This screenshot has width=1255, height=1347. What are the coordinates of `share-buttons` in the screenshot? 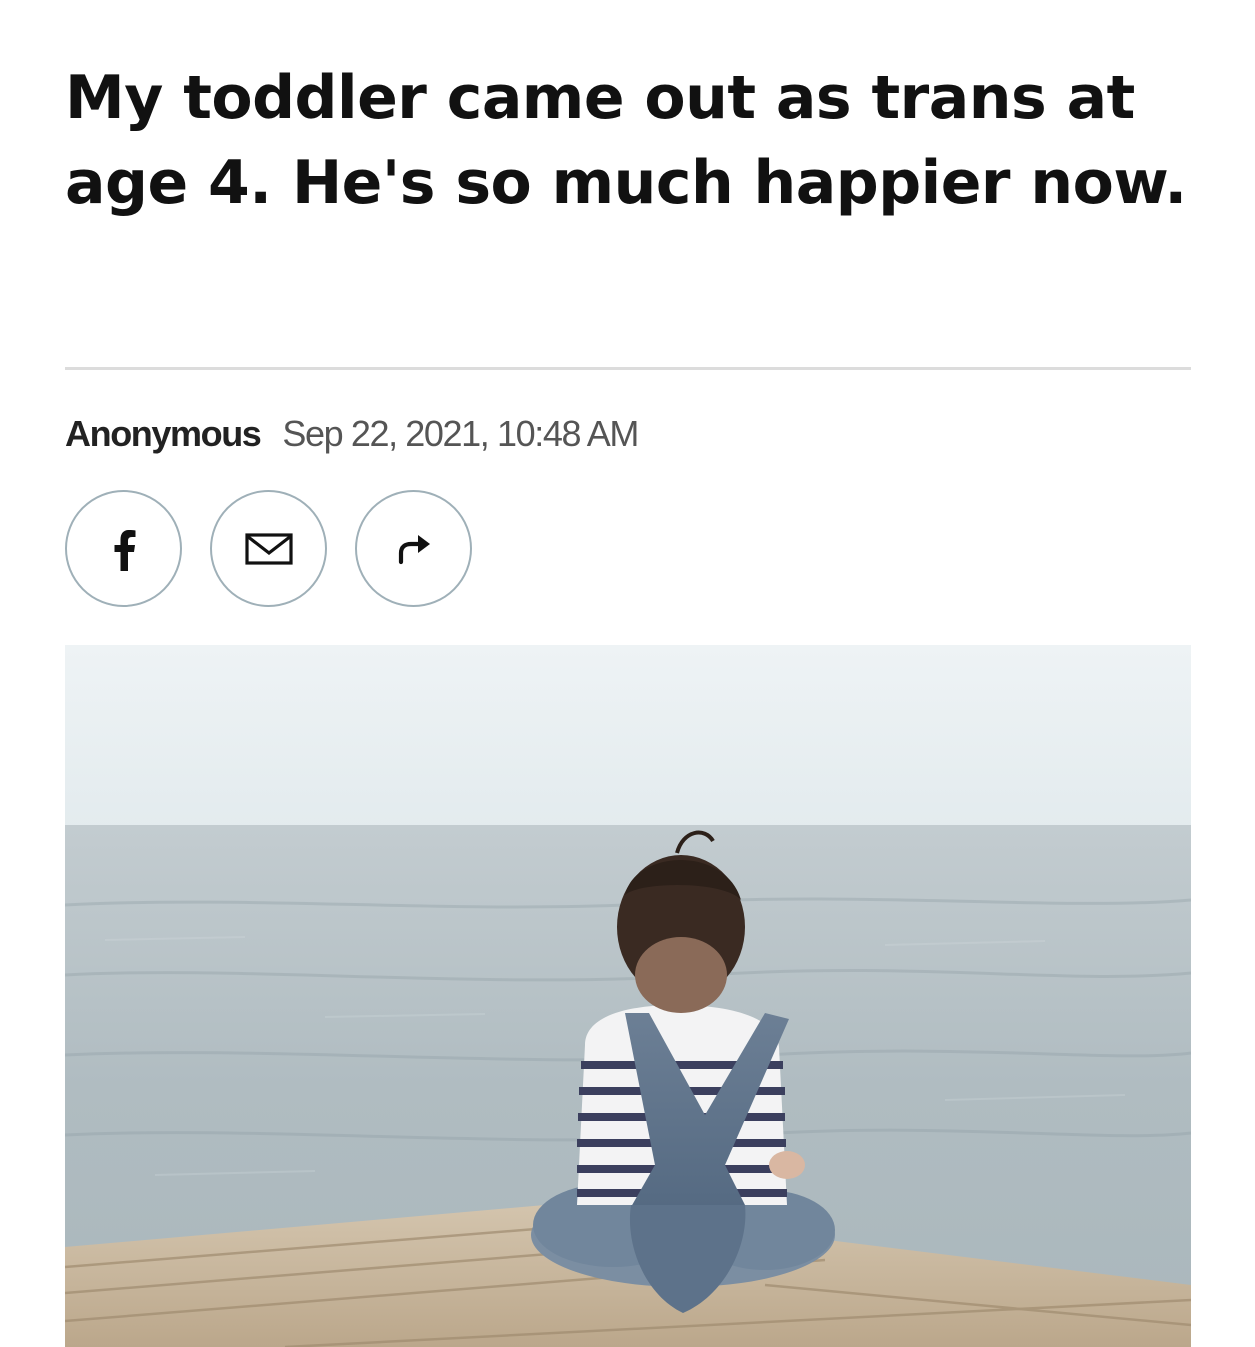 It's located at (268, 548).